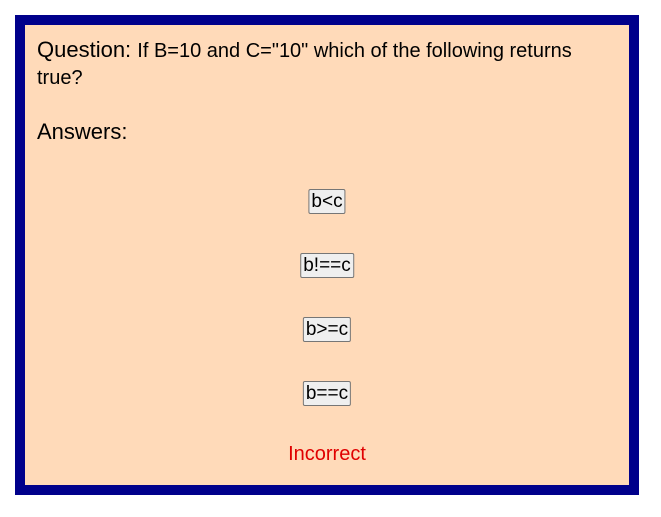  I want to click on answer-button-1: b<c, so click(327, 201).